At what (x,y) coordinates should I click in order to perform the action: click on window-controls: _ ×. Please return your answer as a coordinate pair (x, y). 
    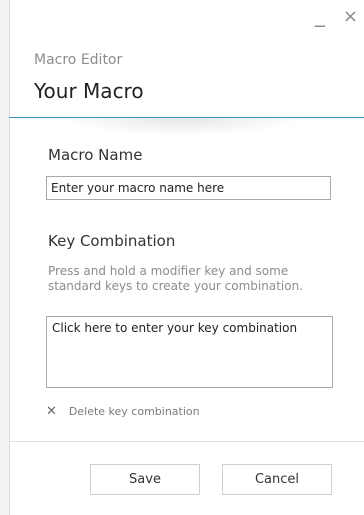
    Looking at the image, I should click on (336, 15).